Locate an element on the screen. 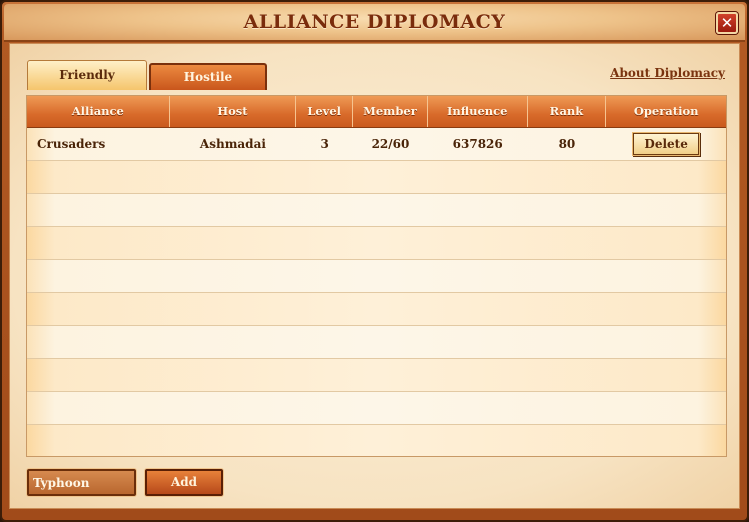 The image size is (749, 522). delete-button: Delete is located at coordinates (666, 144).